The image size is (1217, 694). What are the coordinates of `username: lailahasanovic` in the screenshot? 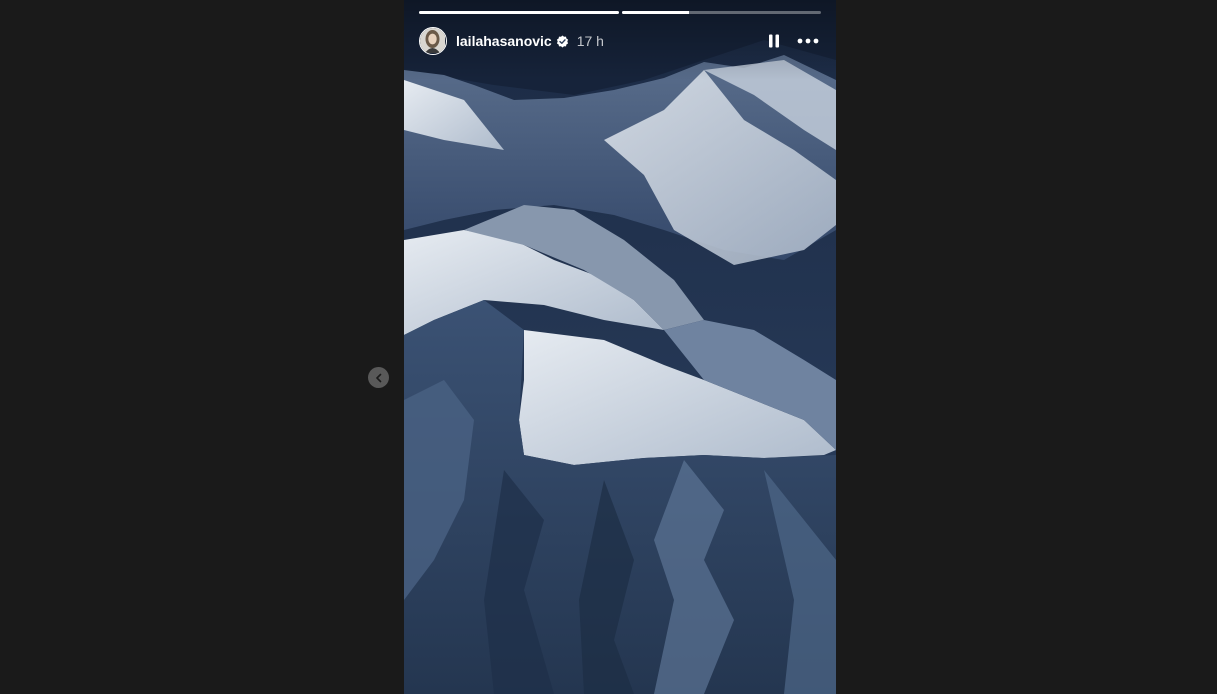 It's located at (504, 41).